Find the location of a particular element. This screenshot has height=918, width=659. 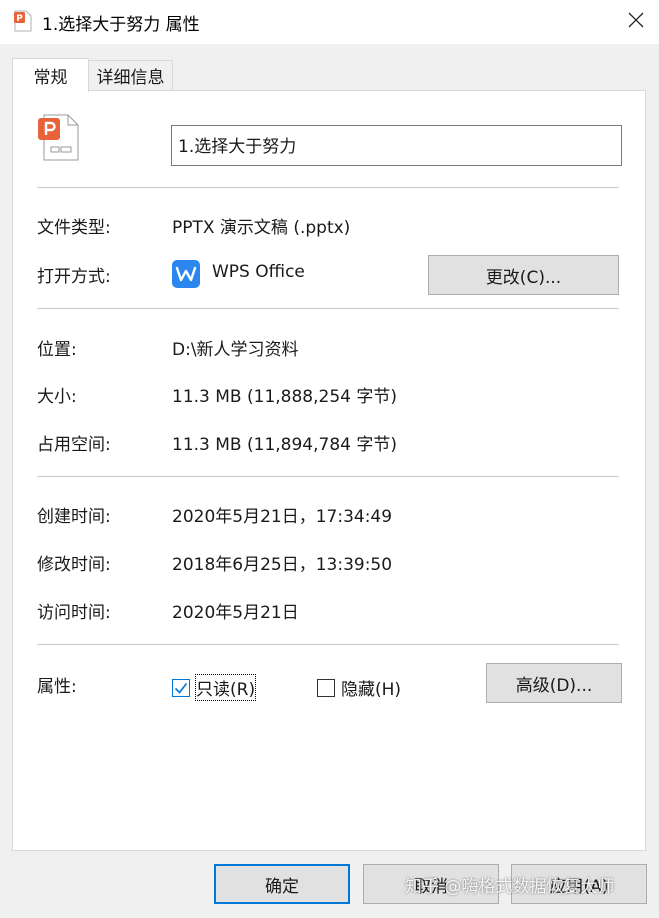

cancel-button: 取消 is located at coordinates (431, 884).